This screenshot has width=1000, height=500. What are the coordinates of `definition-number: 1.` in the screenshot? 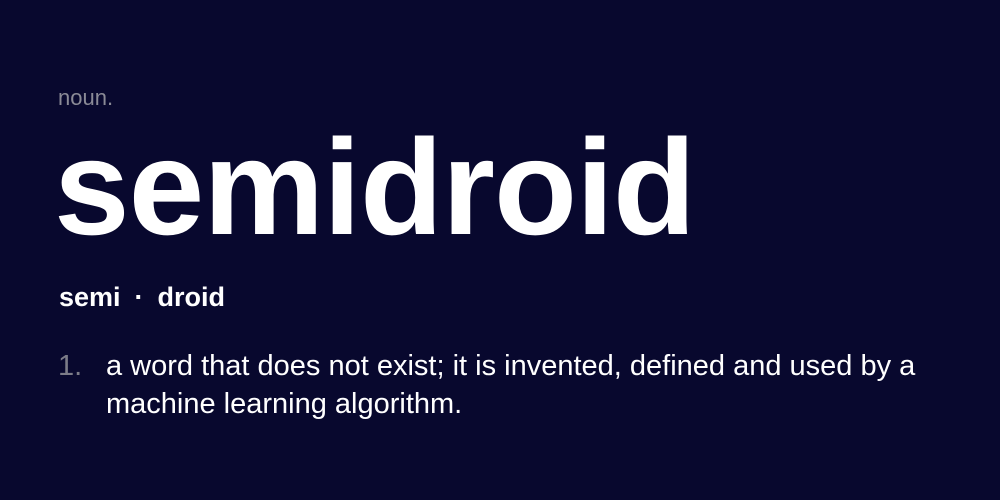 It's located at (70, 366).